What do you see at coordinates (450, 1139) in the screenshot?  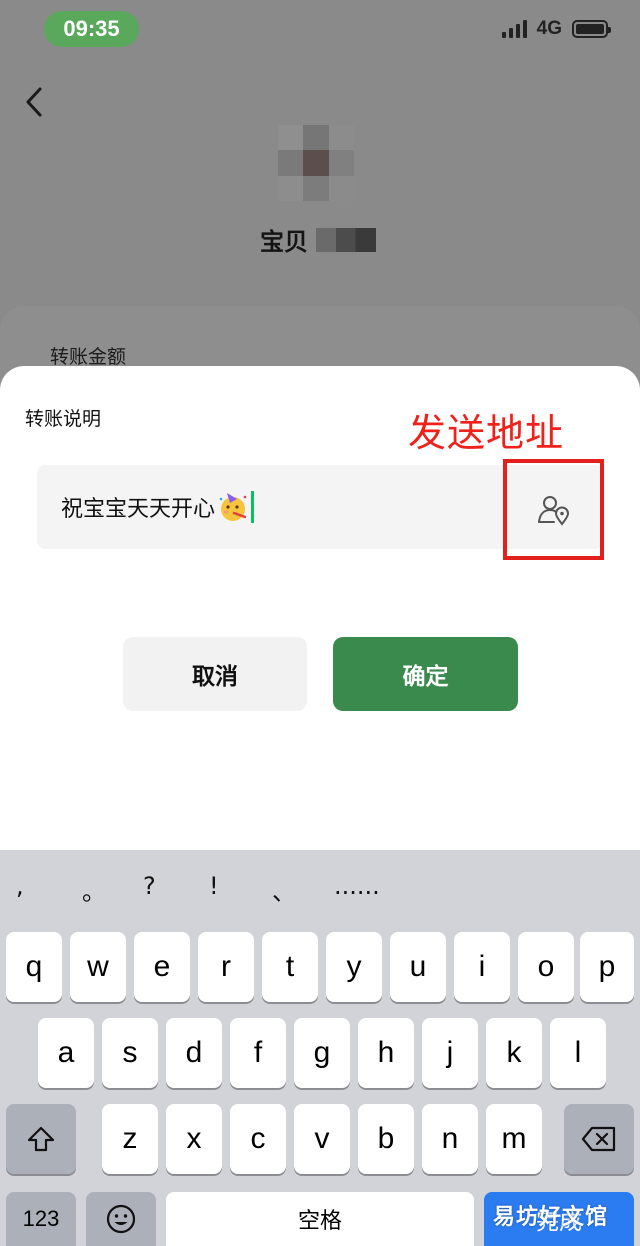 I see `key-n: n` at bounding box center [450, 1139].